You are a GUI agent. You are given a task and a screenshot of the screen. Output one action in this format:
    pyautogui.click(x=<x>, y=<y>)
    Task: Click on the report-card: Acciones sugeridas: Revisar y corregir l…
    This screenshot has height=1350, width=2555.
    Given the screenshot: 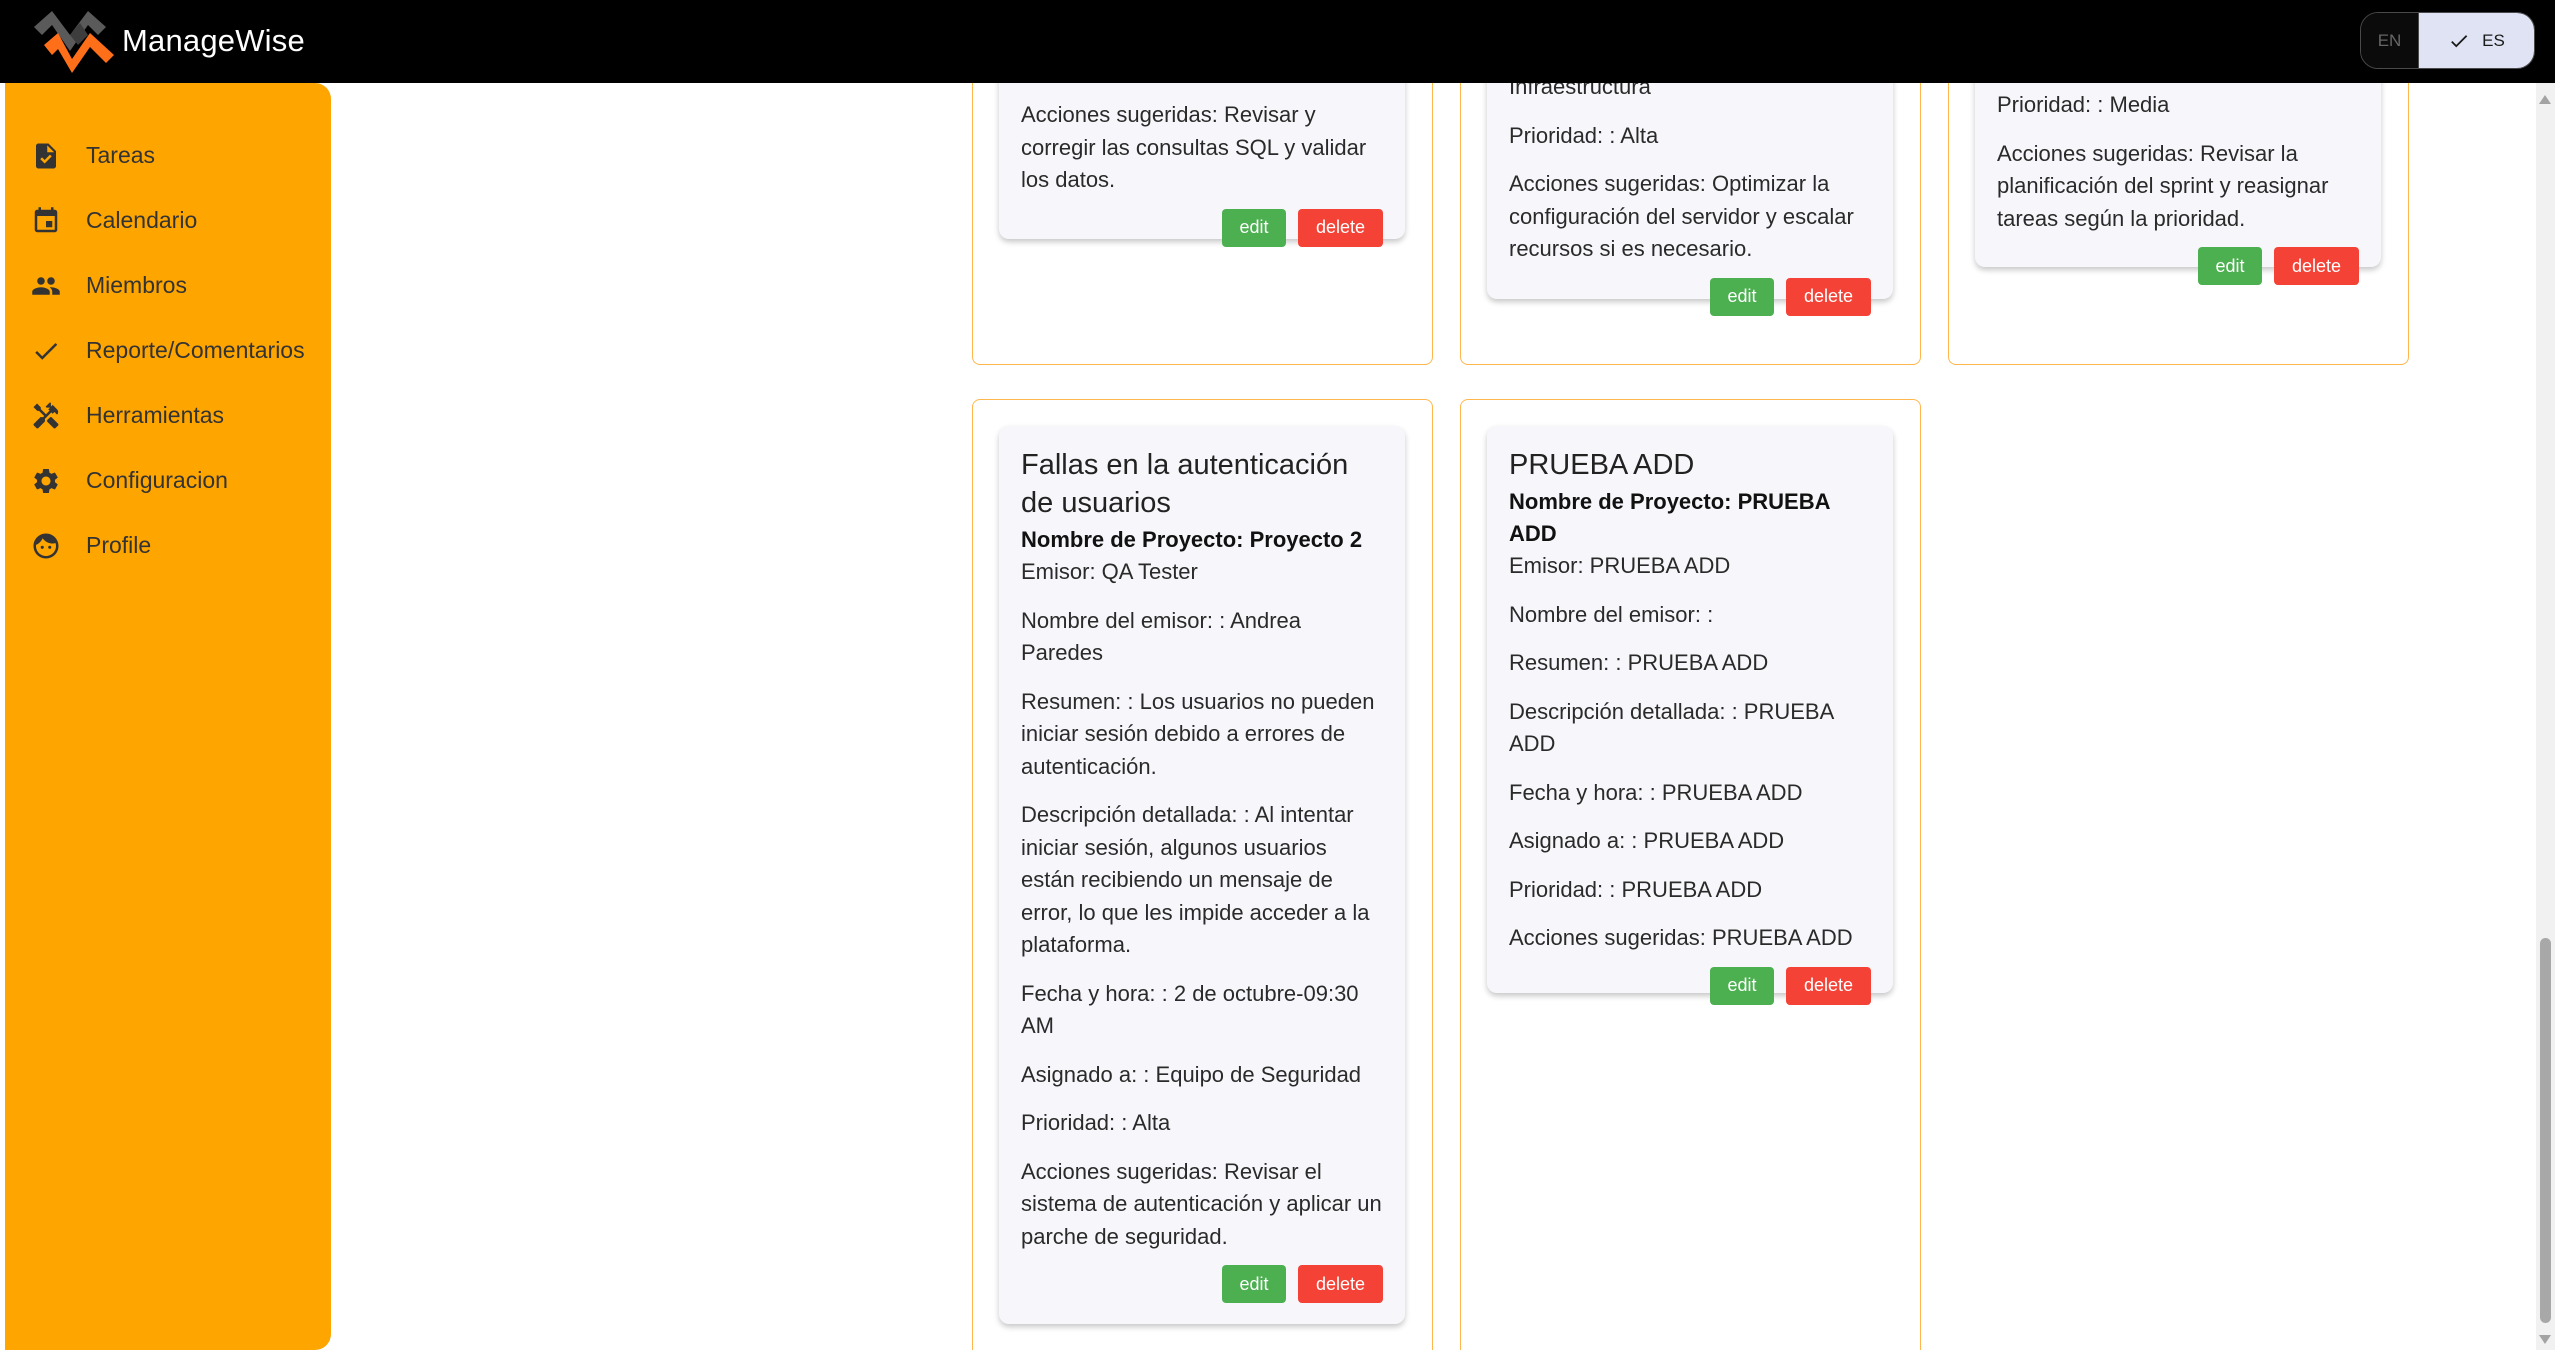 What is the action you would take?
    pyautogui.click(x=1202, y=165)
    